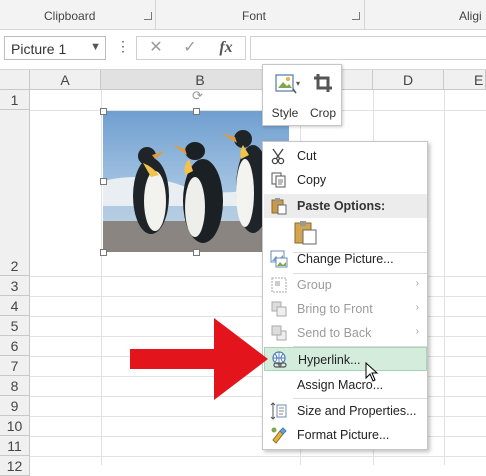 This screenshot has width=486, height=476. I want to click on red-arrow-icon, so click(199, 359).